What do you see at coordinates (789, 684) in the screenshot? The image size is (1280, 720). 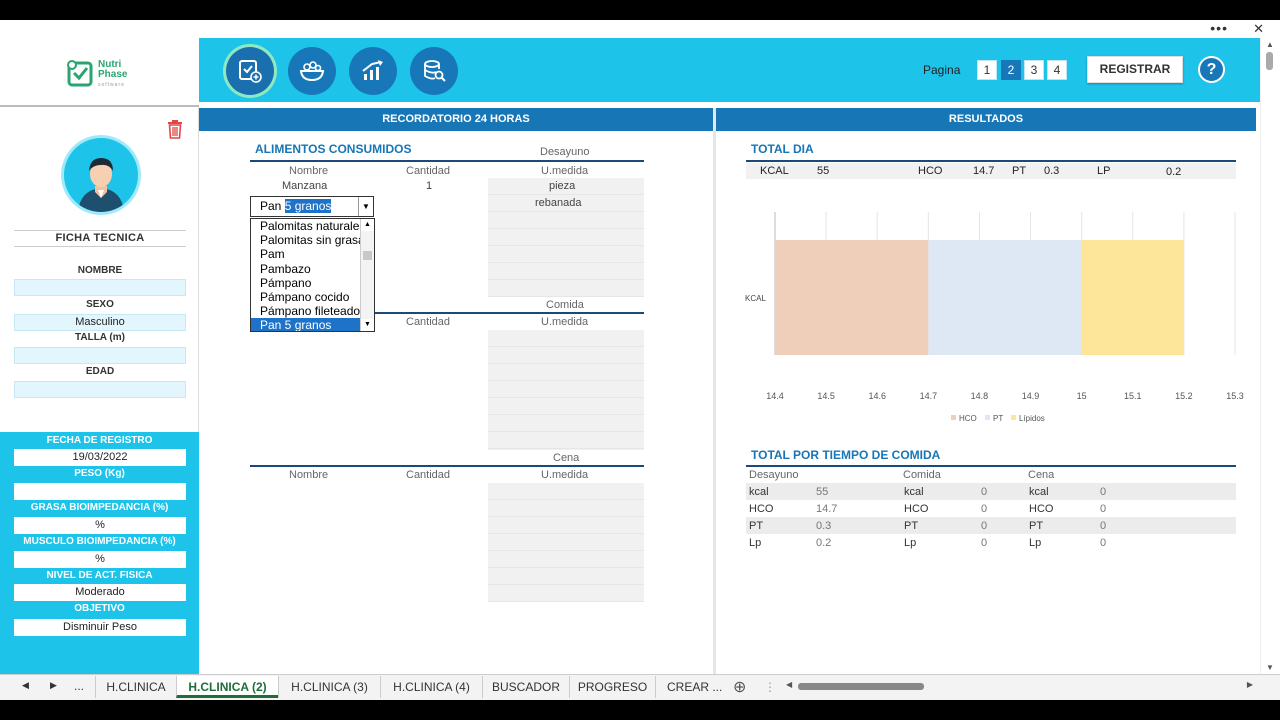 I see `scroll-left-icon: ◀` at bounding box center [789, 684].